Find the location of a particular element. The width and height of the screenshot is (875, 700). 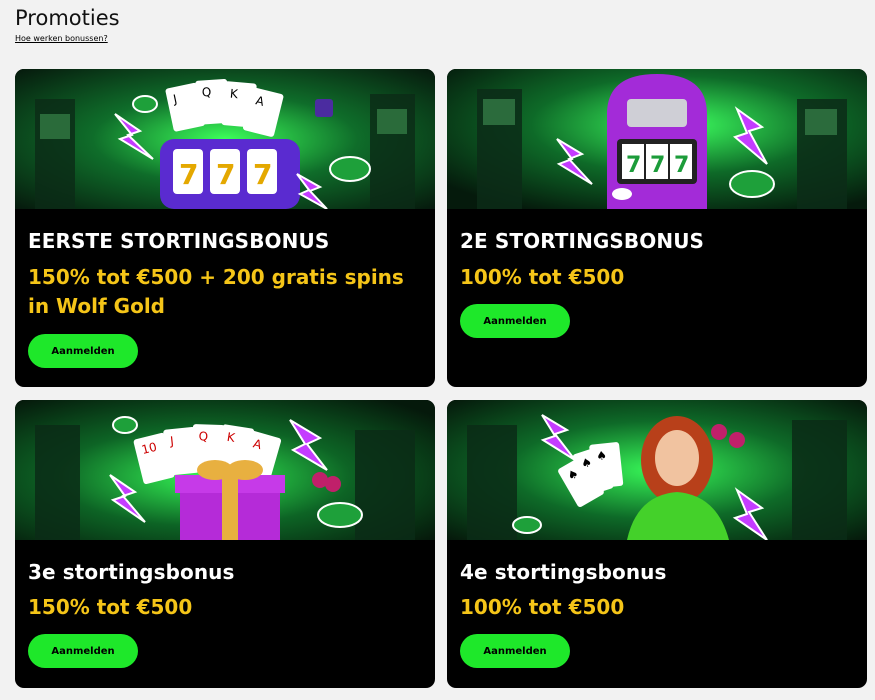

promo-banner-slot-machine: J Q K A 7 7 7 is located at coordinates (225, 139).